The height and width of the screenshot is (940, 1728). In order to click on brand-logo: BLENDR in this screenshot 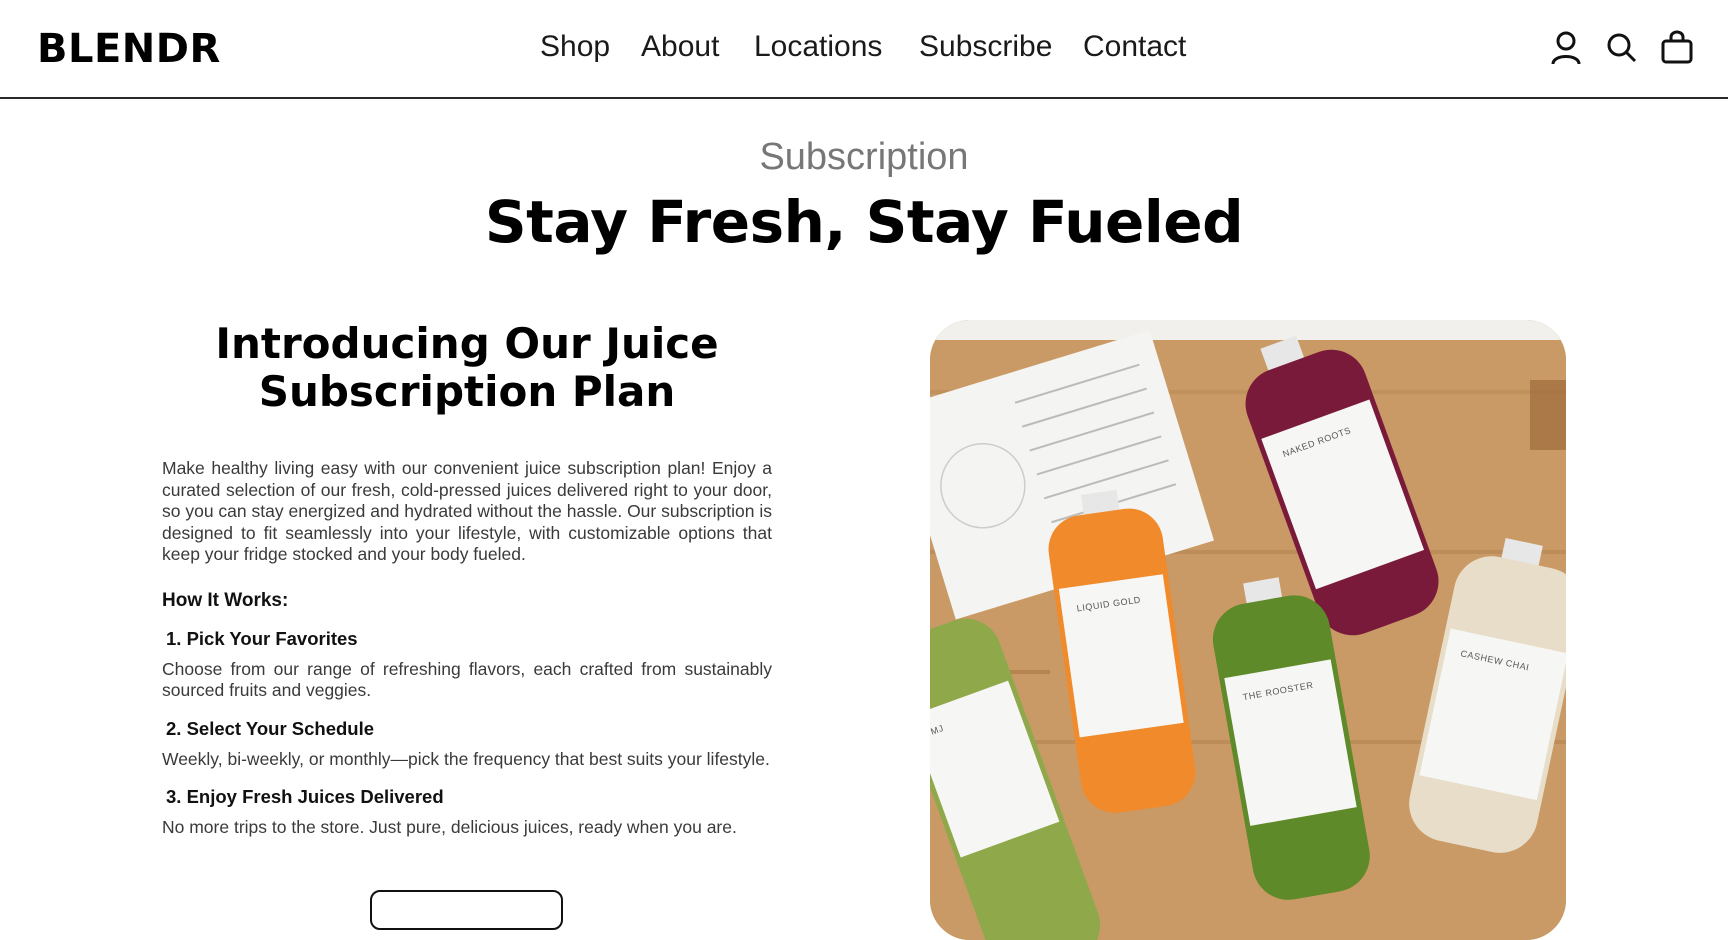, I will do `click(129, 49)`.